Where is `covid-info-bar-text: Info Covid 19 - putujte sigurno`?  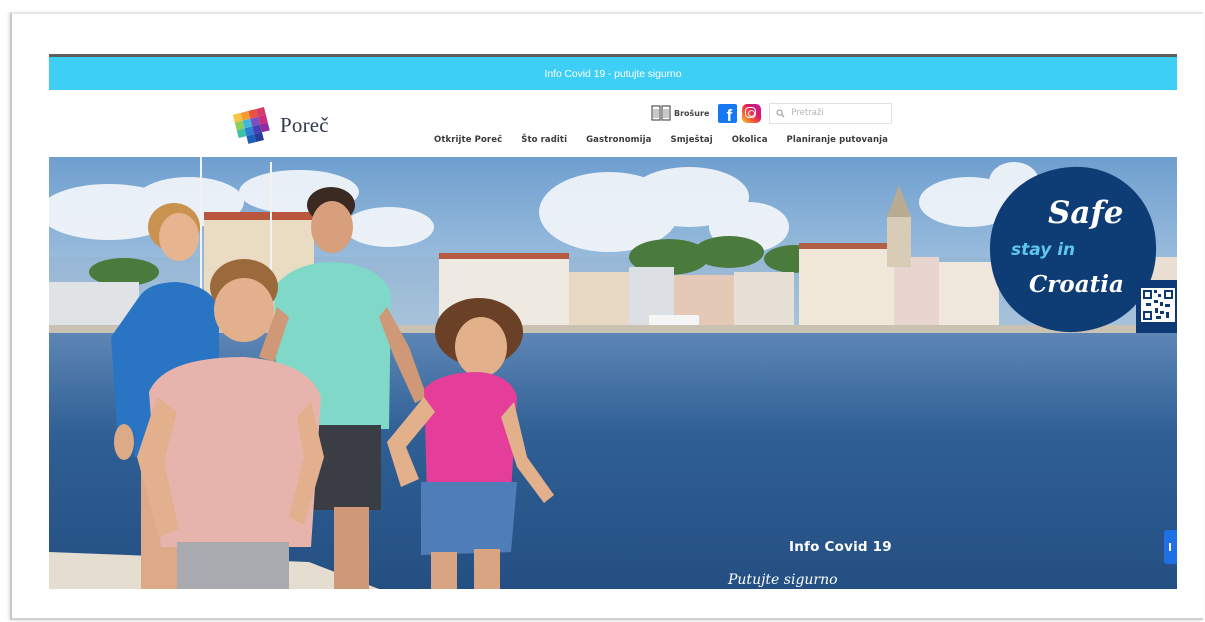
covid-info-bar-text: Info Covid 19 - putujte sigurno is located at coordinates (613, 74).